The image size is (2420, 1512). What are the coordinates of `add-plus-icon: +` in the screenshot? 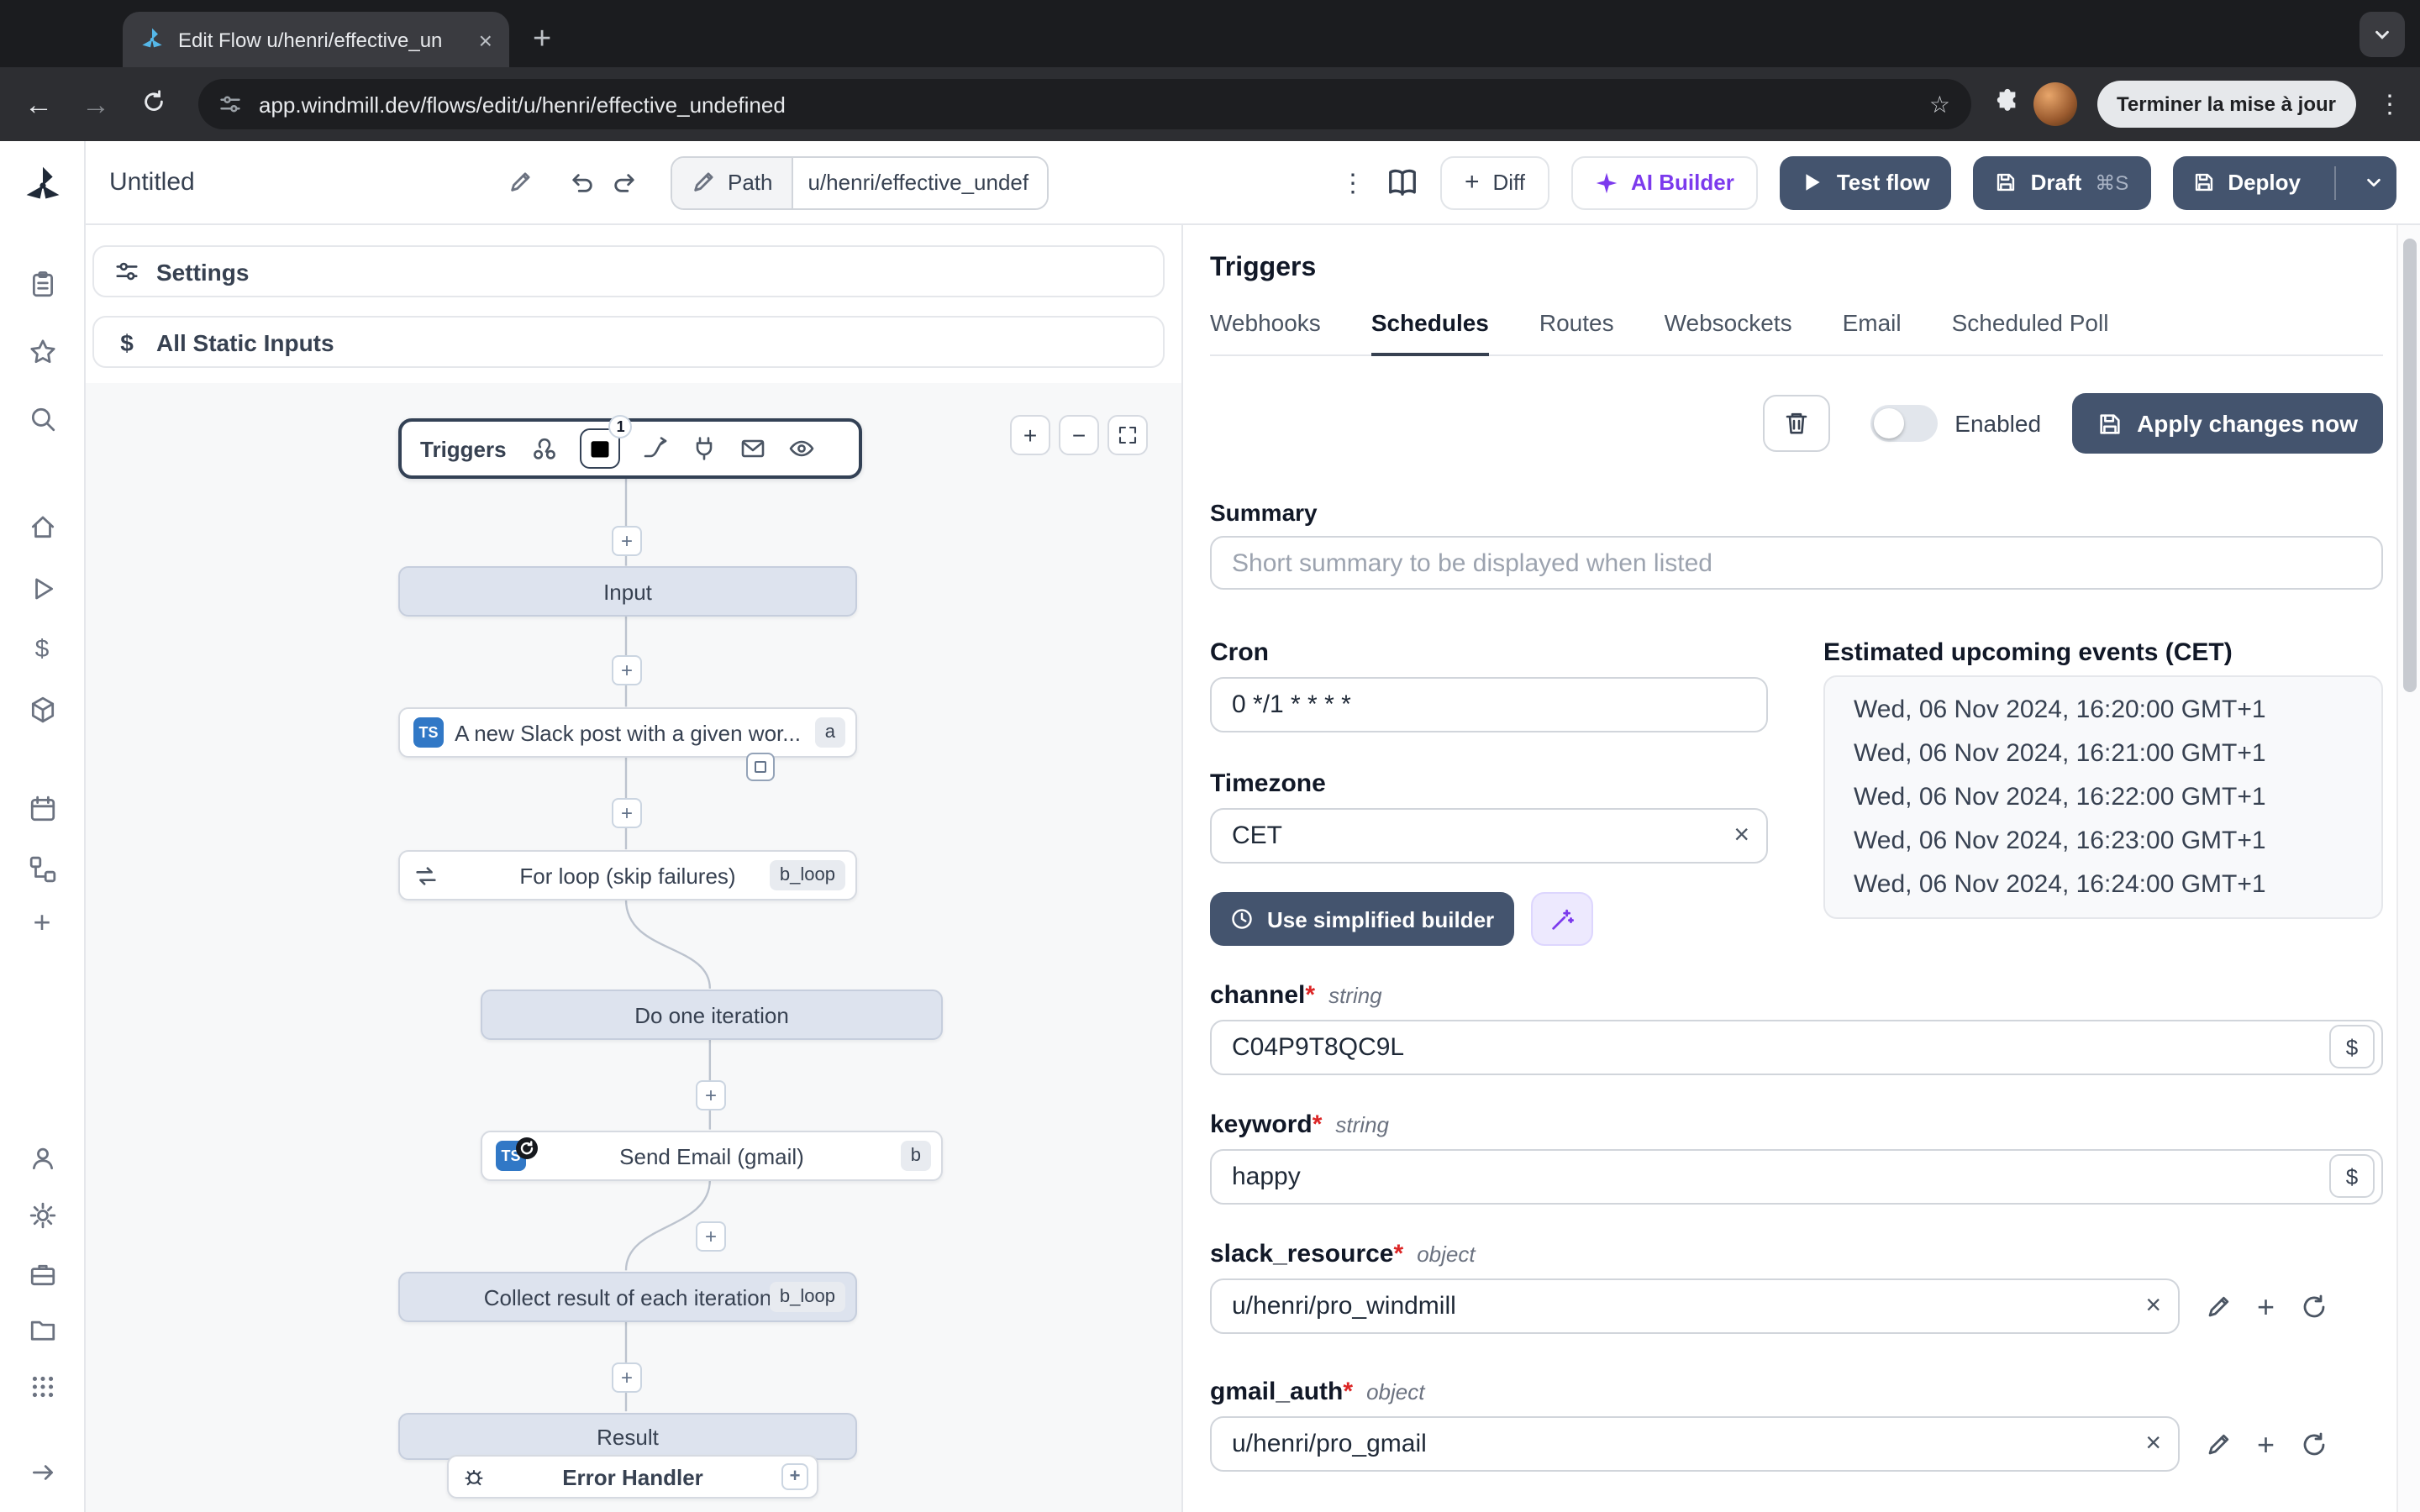 It's located at (42, 922).